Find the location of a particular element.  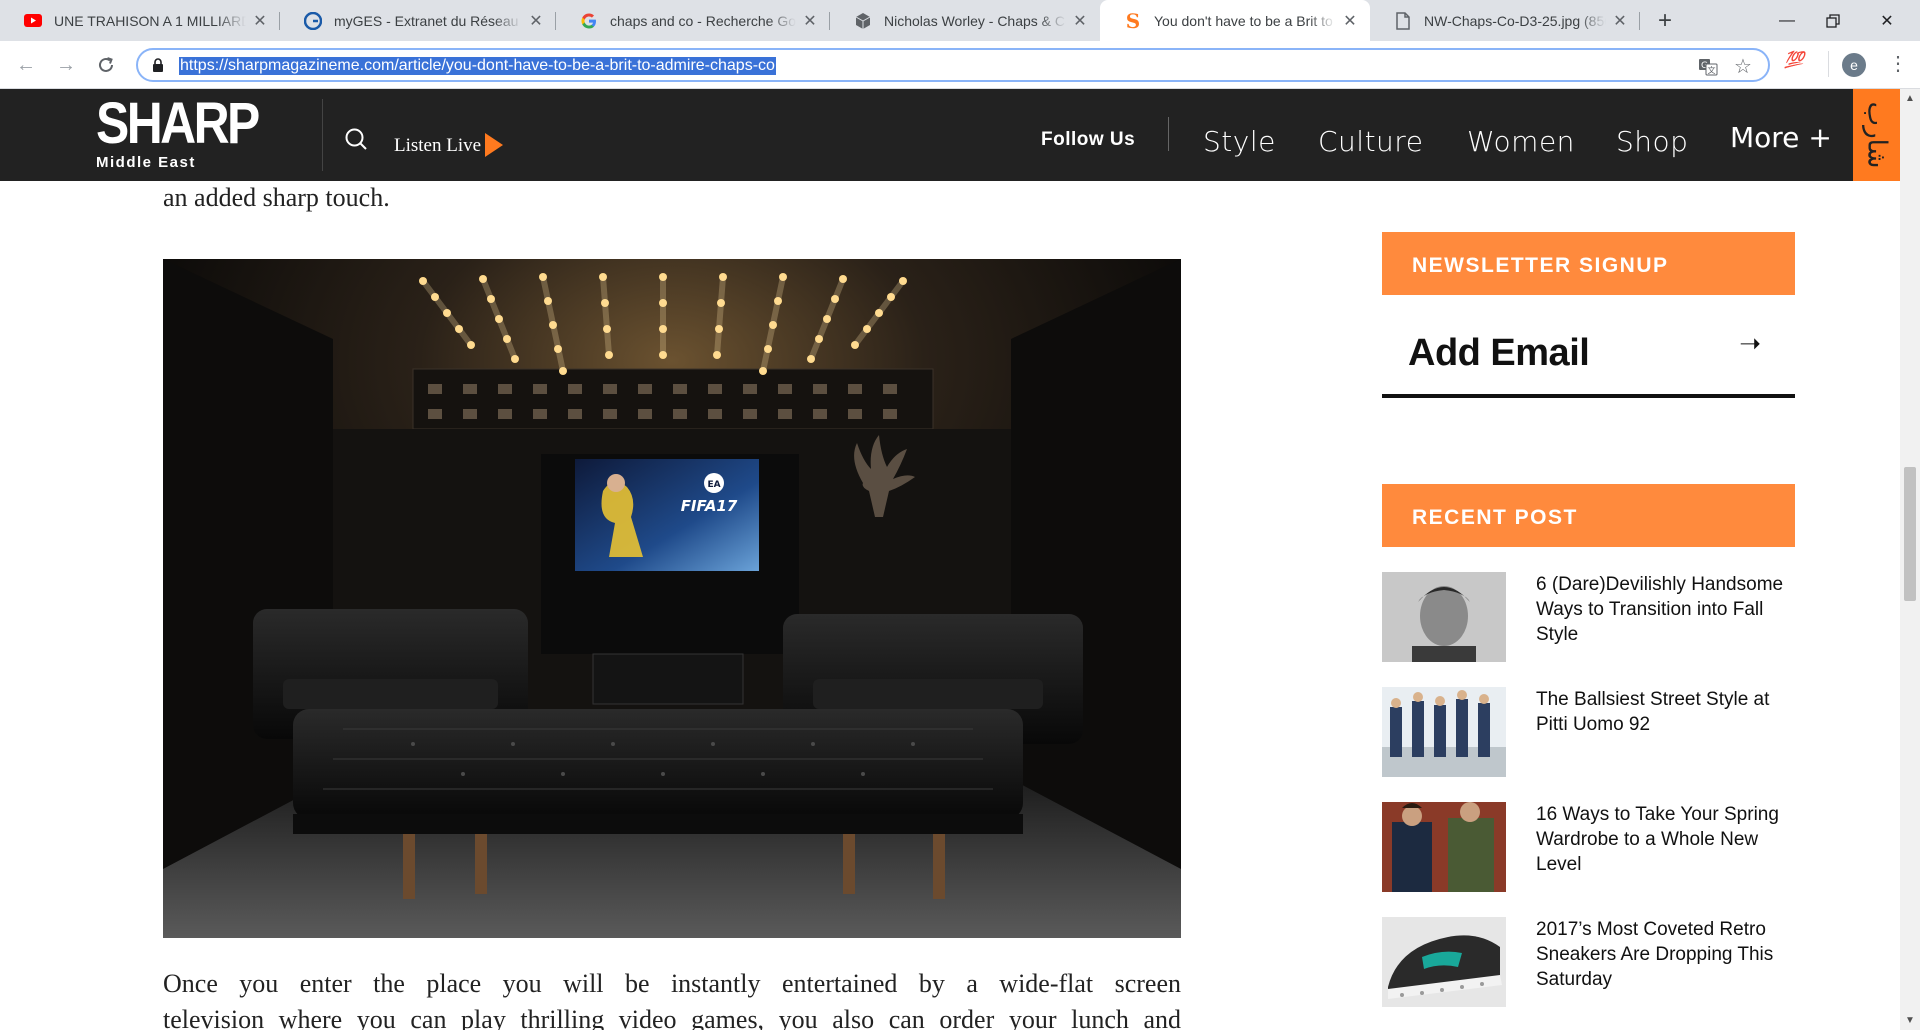

logo-subtitle: Middle East is located at coordinates (146, 162).